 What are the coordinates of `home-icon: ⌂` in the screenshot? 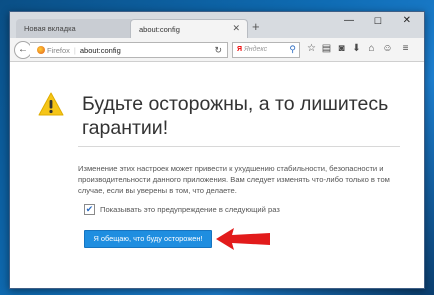 It's located at (371, 49).